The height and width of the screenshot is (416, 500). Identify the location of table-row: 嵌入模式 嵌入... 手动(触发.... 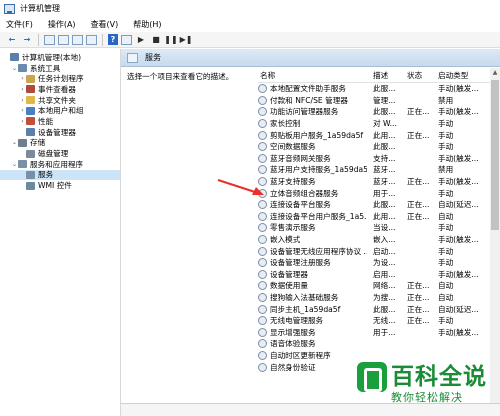
(379, 240).